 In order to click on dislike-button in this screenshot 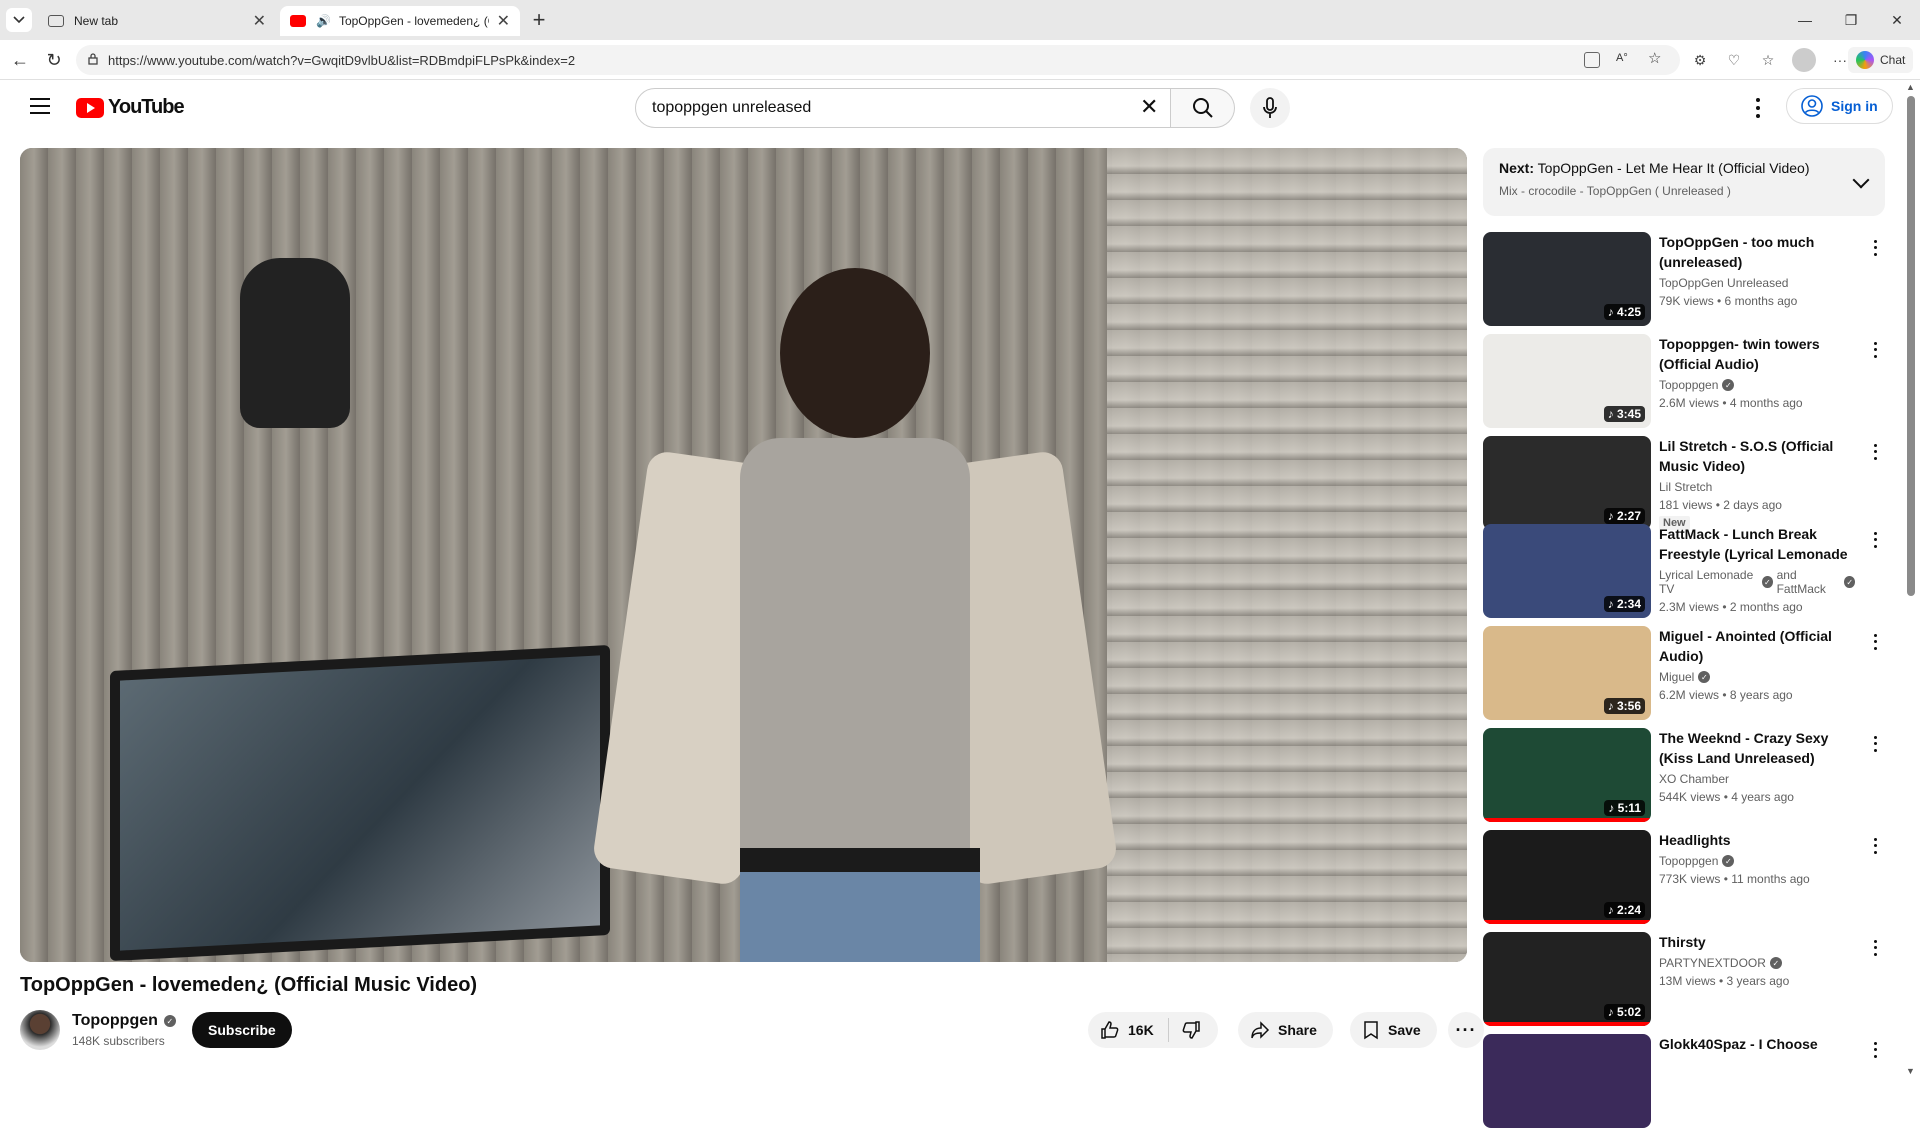, I will do `click(1191, 1030)`.